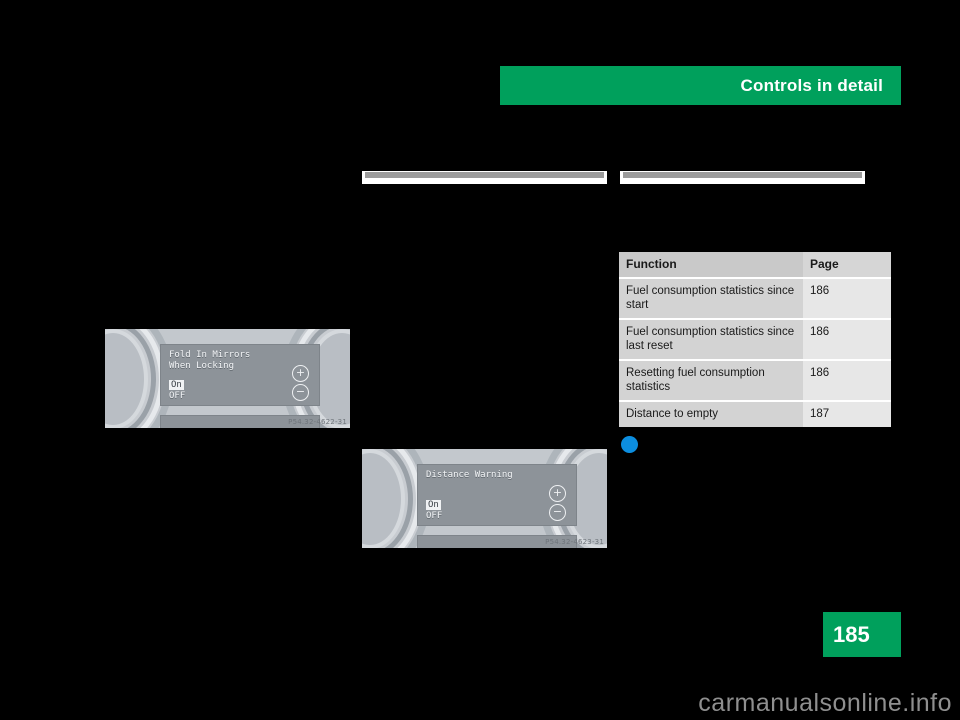  Describe the element at coordinates (847, 414) in the screenshot. I see `table-cell-page: 187` at that location.